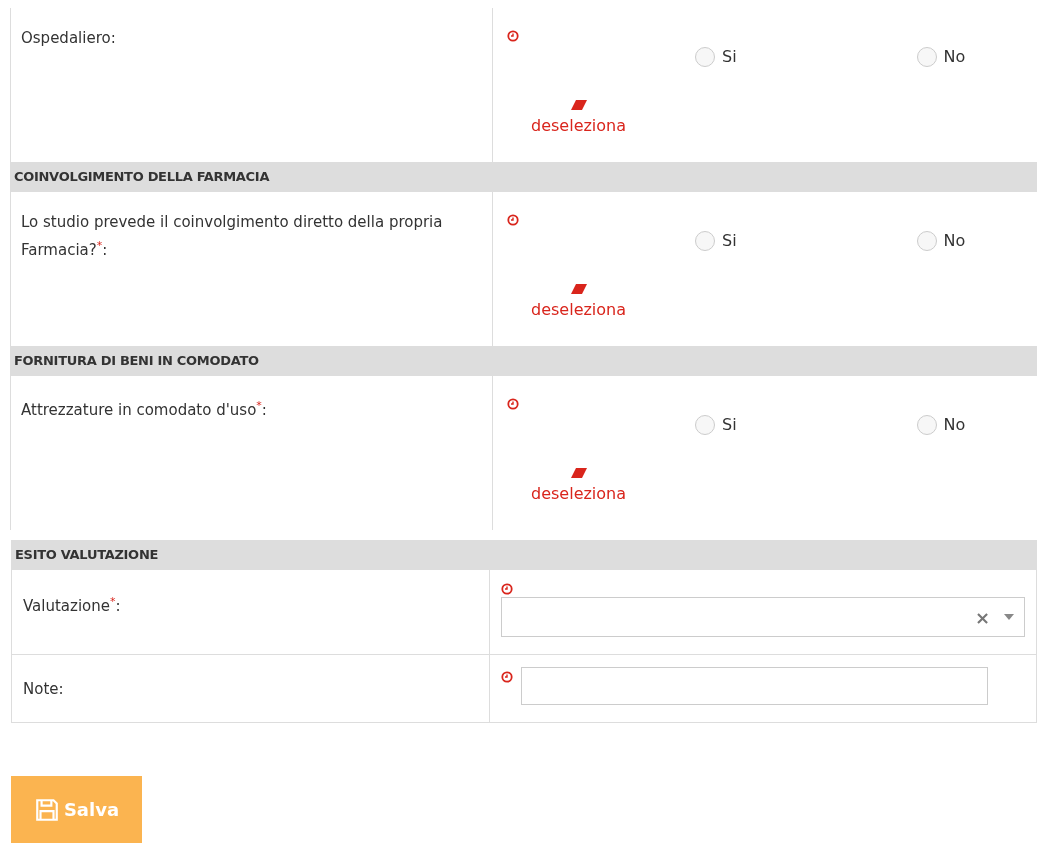 This screenshot has width=1037, height=856. I want to click on field-label: Note:, so click(43, 689).